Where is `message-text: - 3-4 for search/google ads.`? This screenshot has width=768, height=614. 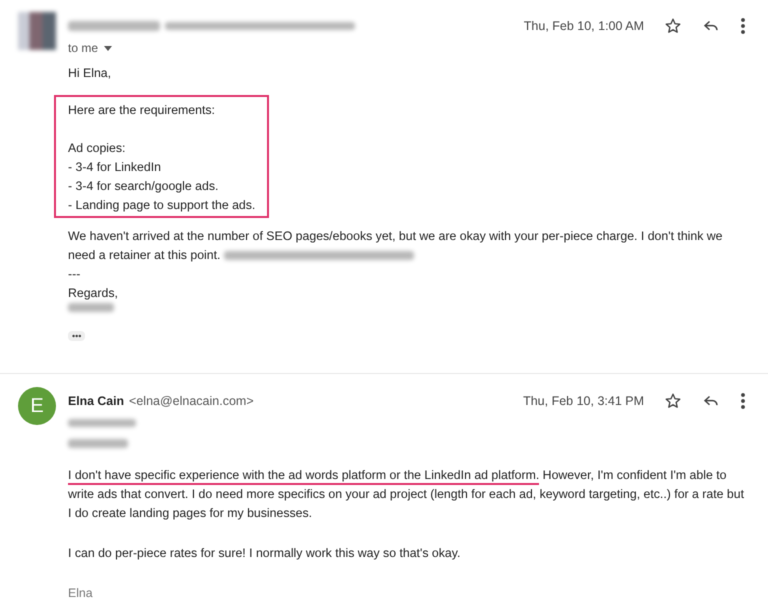 message-text: - 3-4 for search/google ads. is located at coordinates (143, 186).